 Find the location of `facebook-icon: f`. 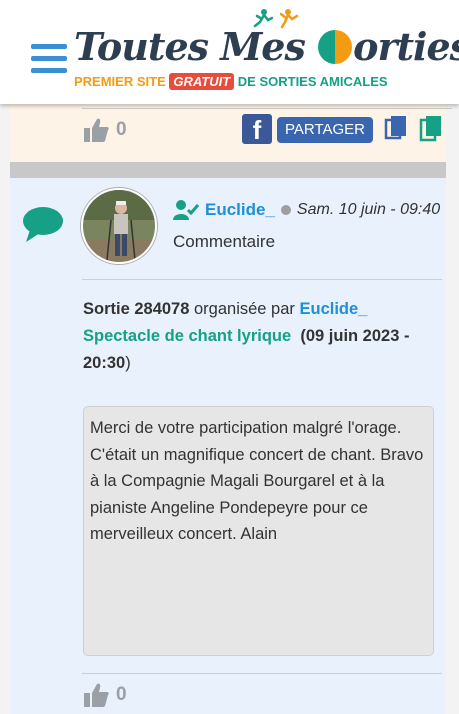

facebook-icon: f is located at coordinates (257, 129).